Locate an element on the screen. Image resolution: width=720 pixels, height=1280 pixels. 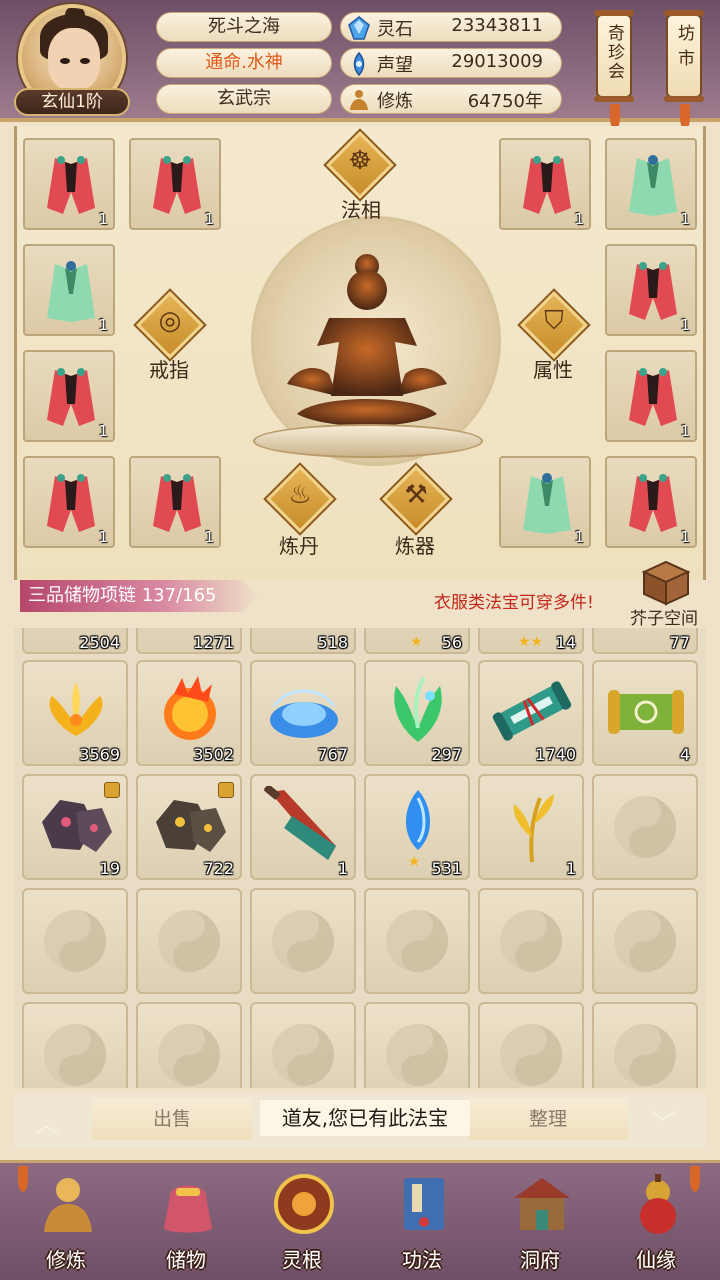
market-button: 坊市 is located at coordinates (684, 56).